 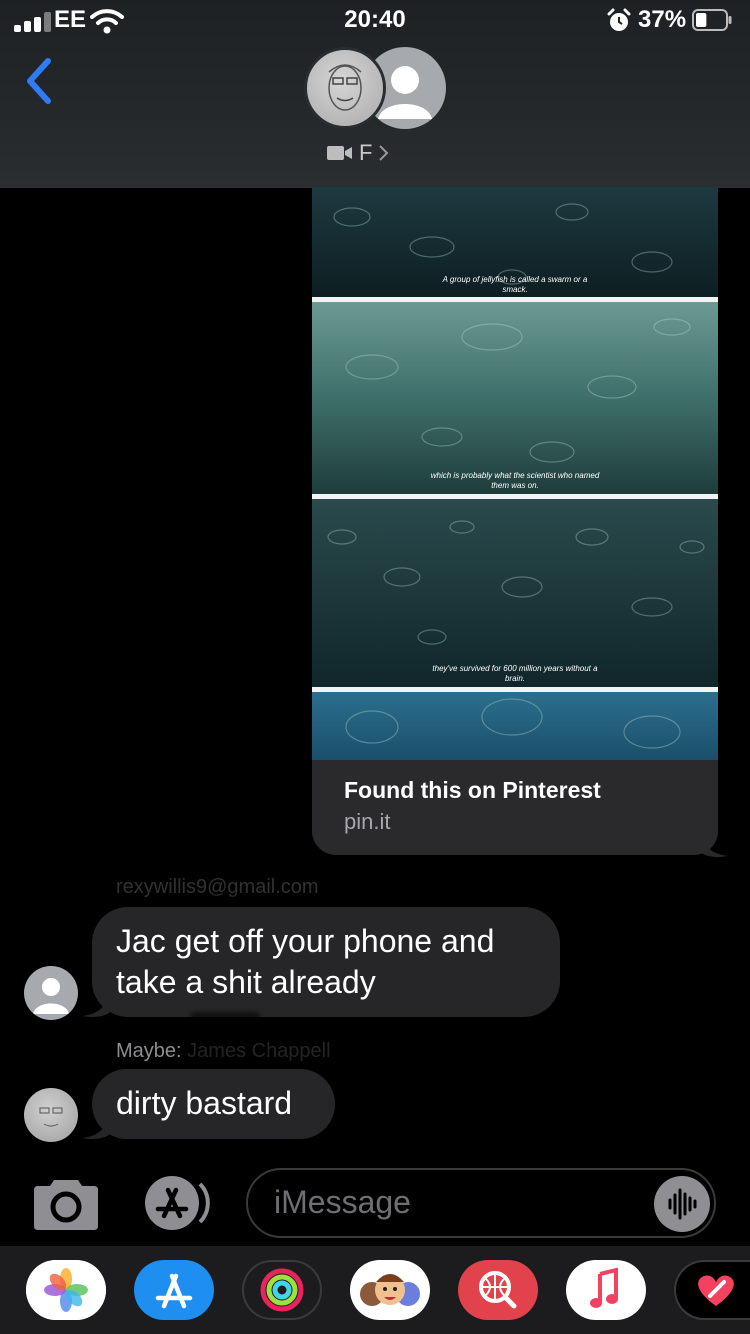 I want to click on contact-photo, so click(x=51, y=1117).